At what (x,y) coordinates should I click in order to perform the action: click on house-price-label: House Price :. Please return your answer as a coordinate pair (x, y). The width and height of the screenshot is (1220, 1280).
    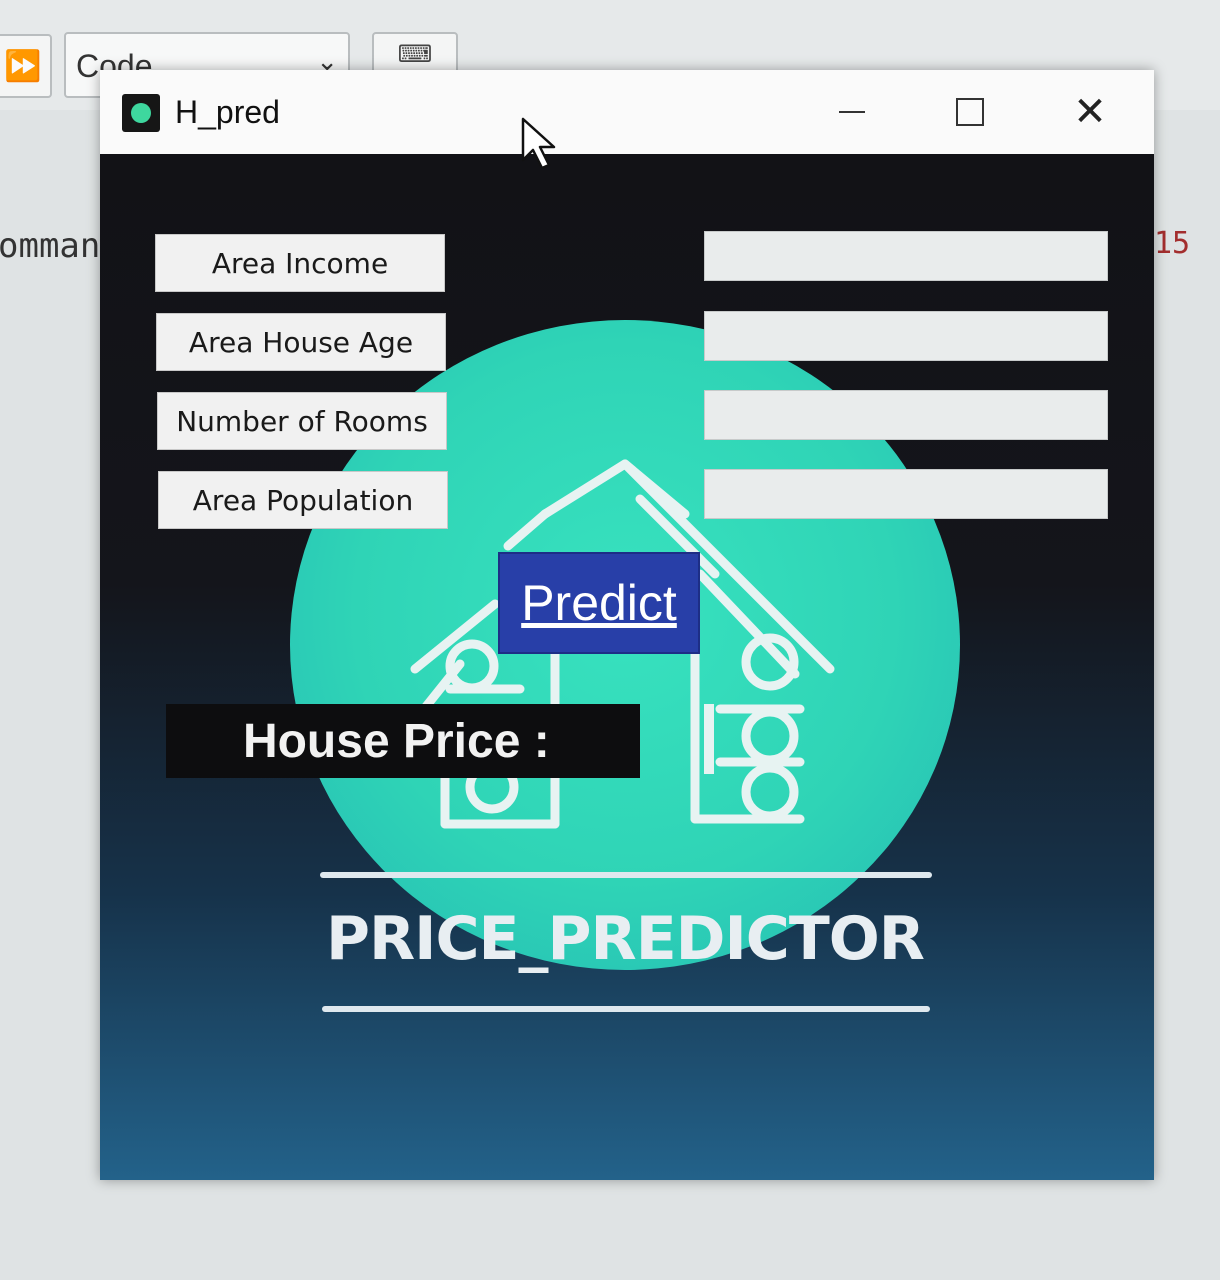
    Looking at the image, I should click on (403, 741).